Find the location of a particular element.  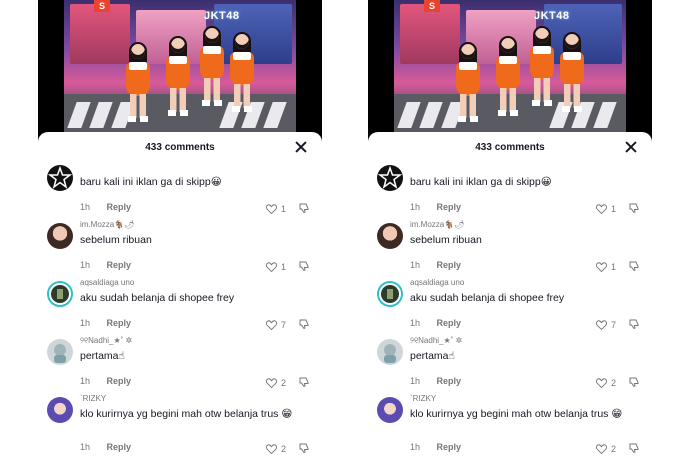

comment-text: pertama☝ is located at coordinates (432, 356).